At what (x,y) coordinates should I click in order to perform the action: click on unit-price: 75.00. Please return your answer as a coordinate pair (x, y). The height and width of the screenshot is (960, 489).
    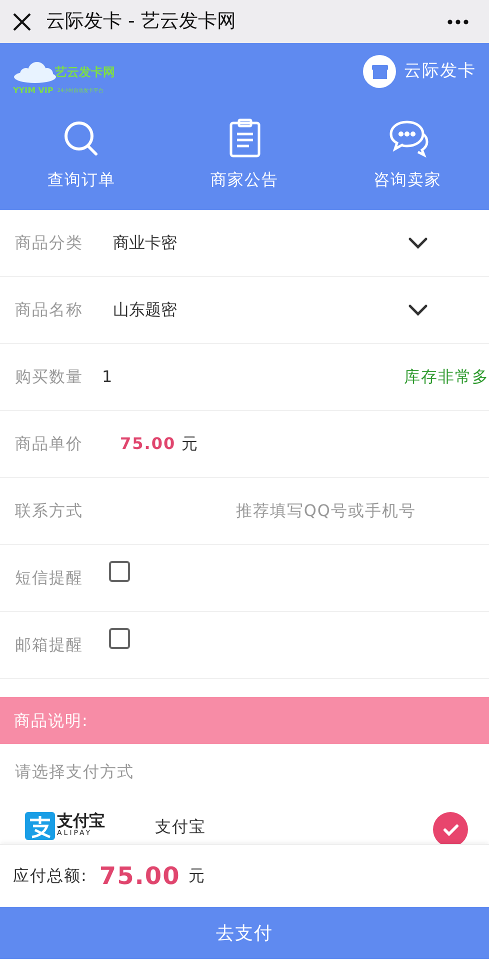
    Looking at the image, I should click on (148, 444).